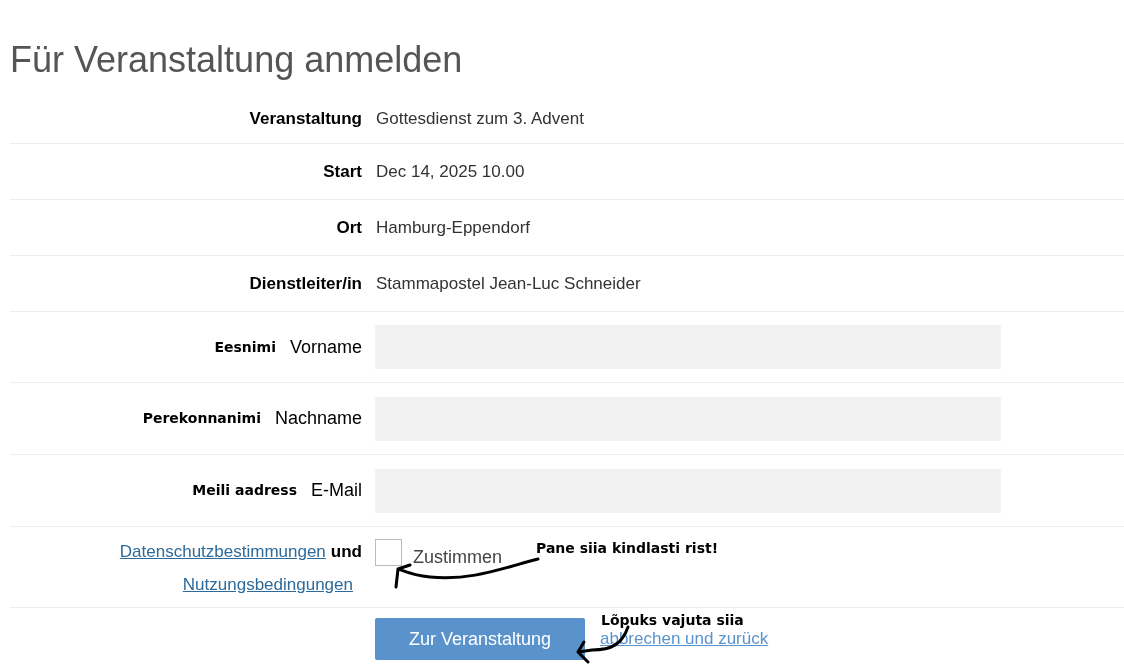 This screenshot has height=670, width=1124. What do you see at coordinates (325, 347) in the screenshot?
I see `field-label: Vorname` at bounding box center [325, 347].